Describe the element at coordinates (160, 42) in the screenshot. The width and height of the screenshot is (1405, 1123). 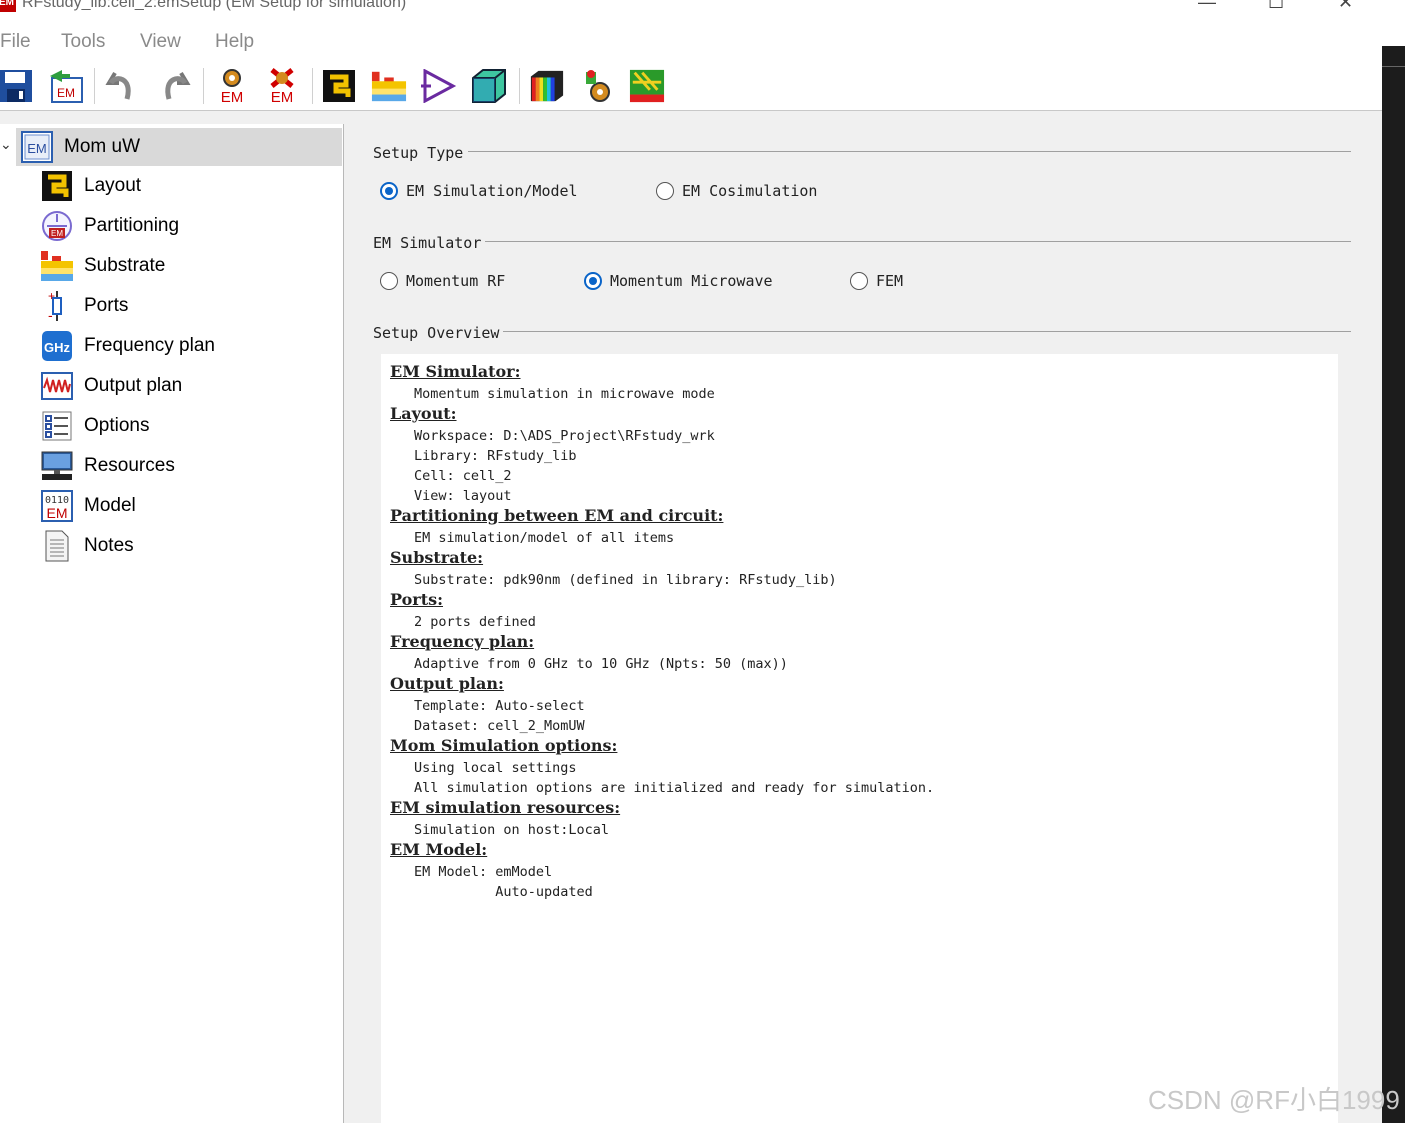
I see `menu-view: View` at that location.